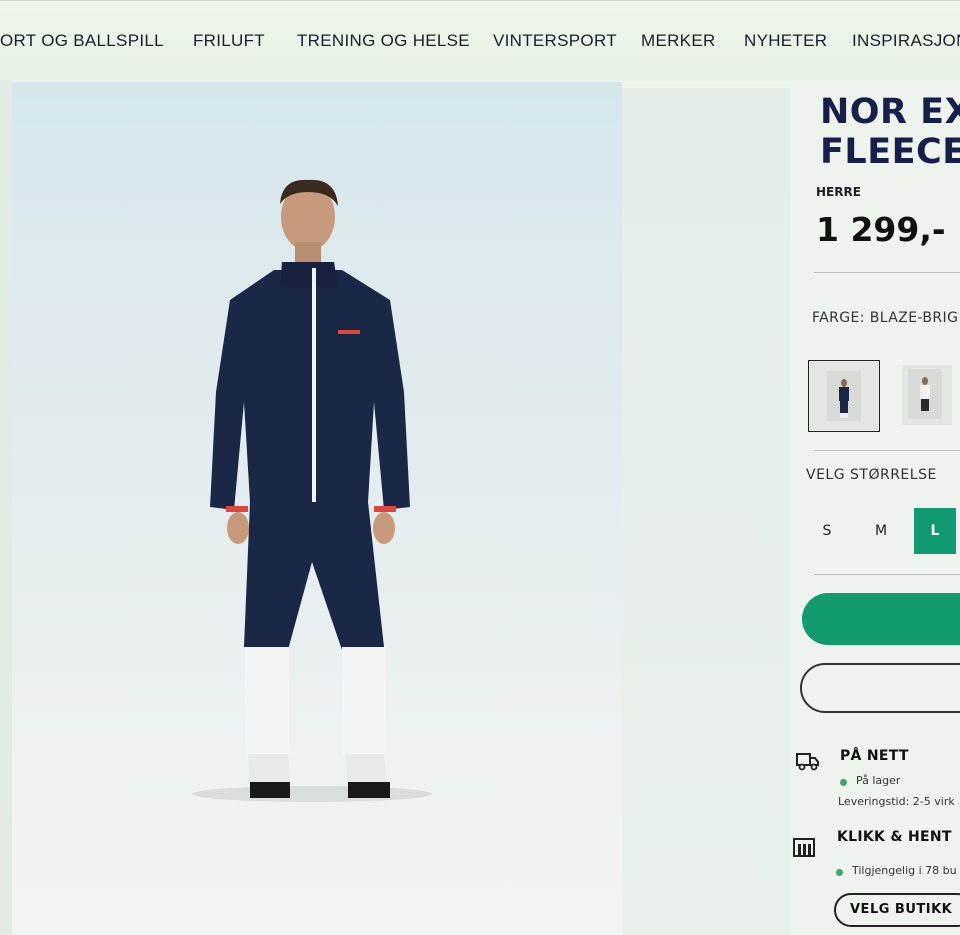 The width and height of the screenshot is (960, 935). I want to click on product-title: NOR EX FLEECE, so click(890, 132).